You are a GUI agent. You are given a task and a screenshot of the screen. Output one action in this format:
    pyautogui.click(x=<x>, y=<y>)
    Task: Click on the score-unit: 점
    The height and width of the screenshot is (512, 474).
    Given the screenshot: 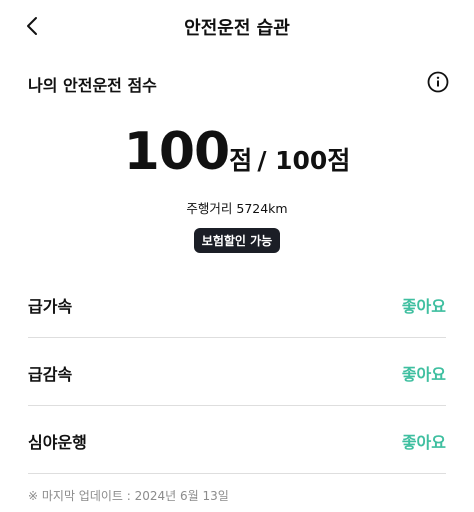 What is the action you would take?
    pyautogui.click(x=241, y=160)
    